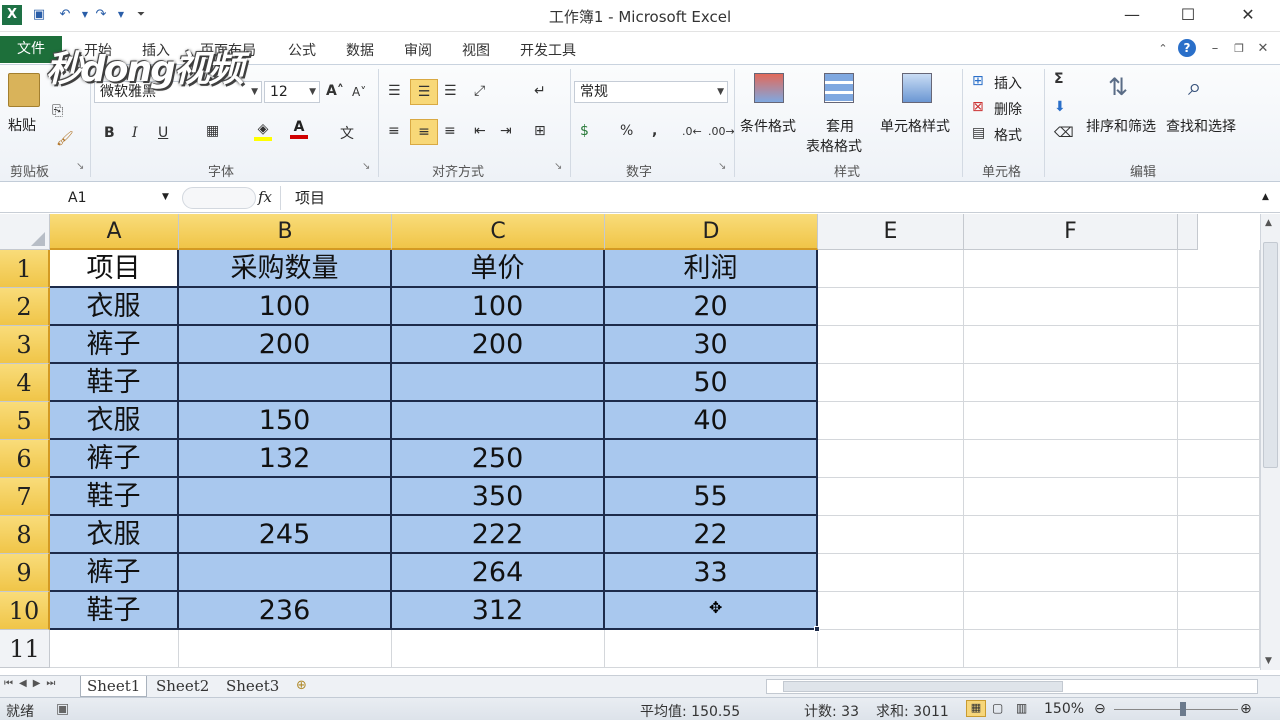  Describe the element at coordinates (1071, 269) in the screenshot. I see `cell-f1` at that location.